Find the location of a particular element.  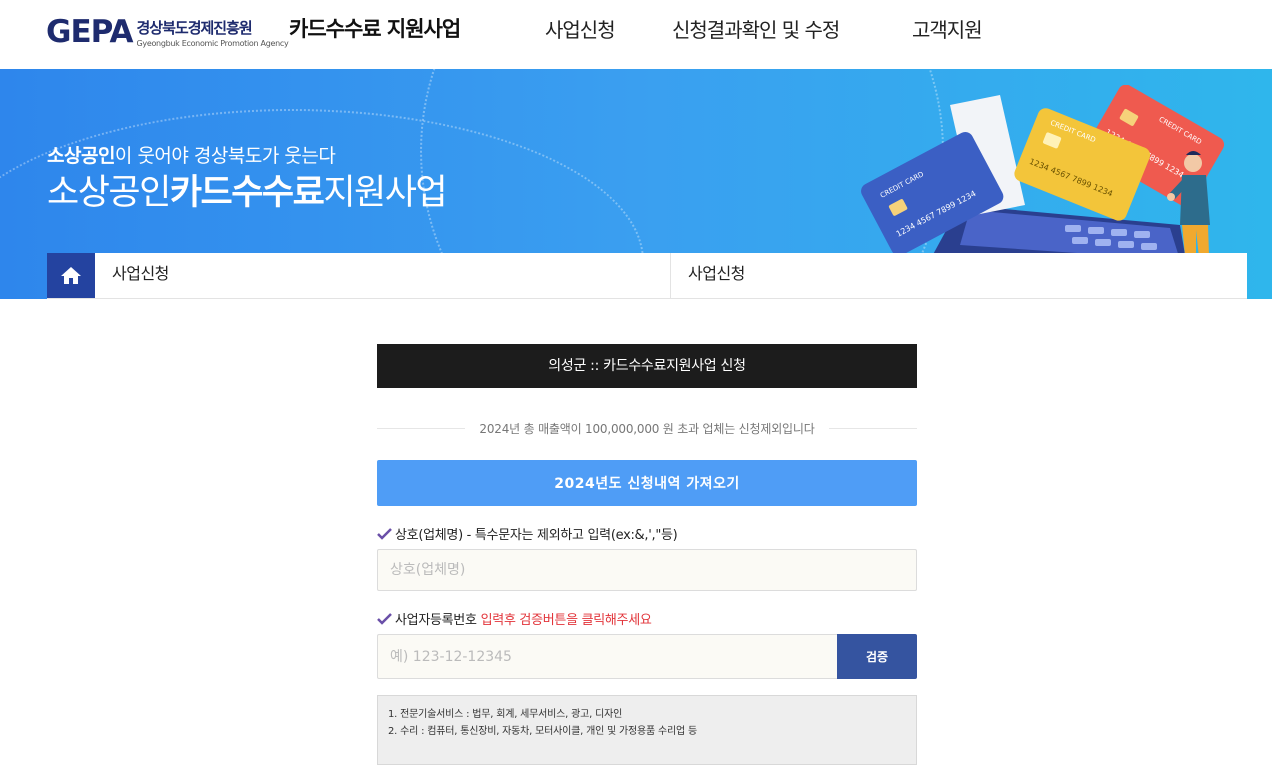

home-button is located at coordinates (71, 275).